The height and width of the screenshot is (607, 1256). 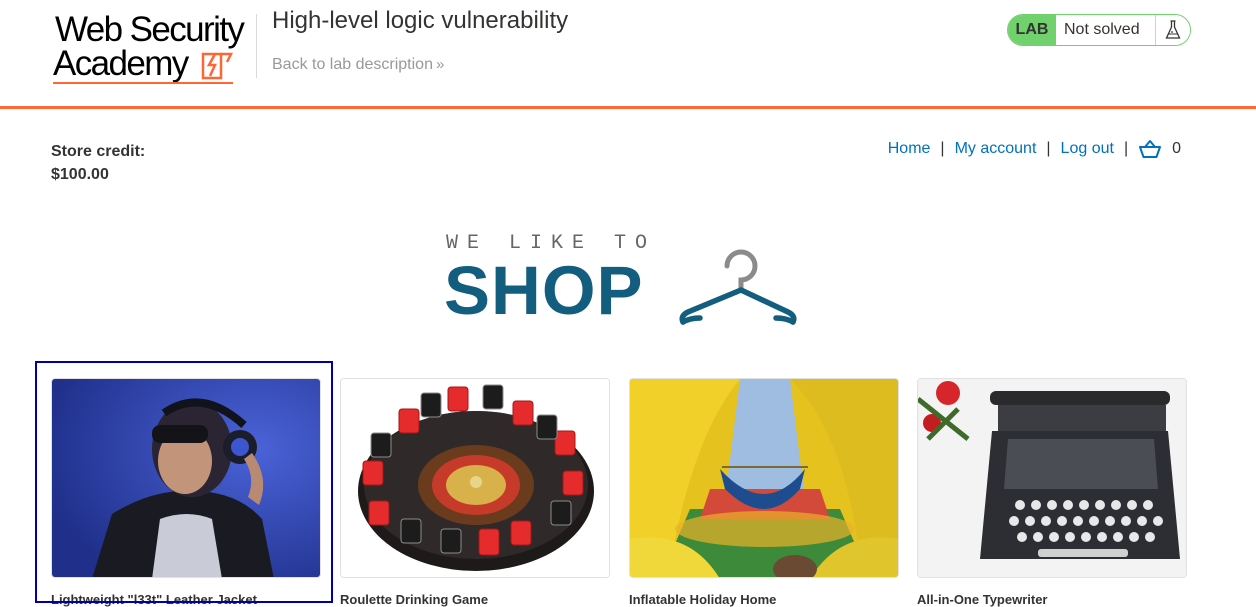 What do you see at coordinates (420, 20) in the screenshot?
I see `lab-title: High-level logic vulnerability` at bounding box center [420, 20].